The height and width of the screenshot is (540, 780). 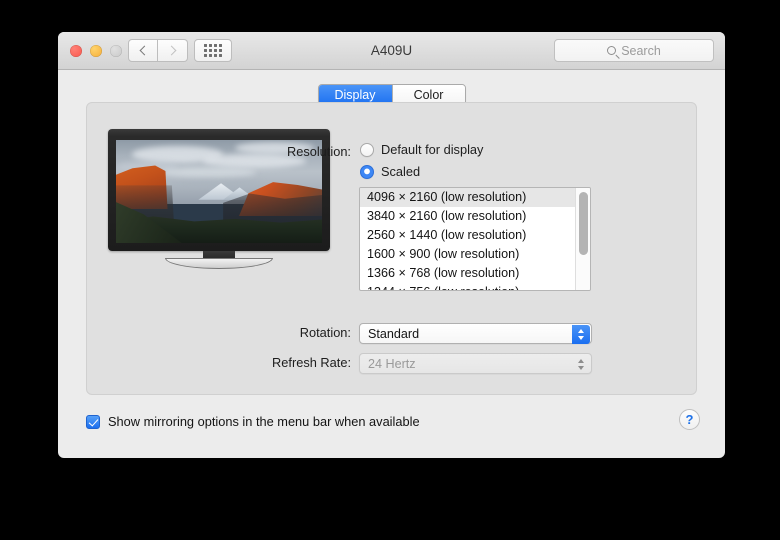 I want to click on refresh-rate-value: 24 Hertz, so click(x=392, y=363).